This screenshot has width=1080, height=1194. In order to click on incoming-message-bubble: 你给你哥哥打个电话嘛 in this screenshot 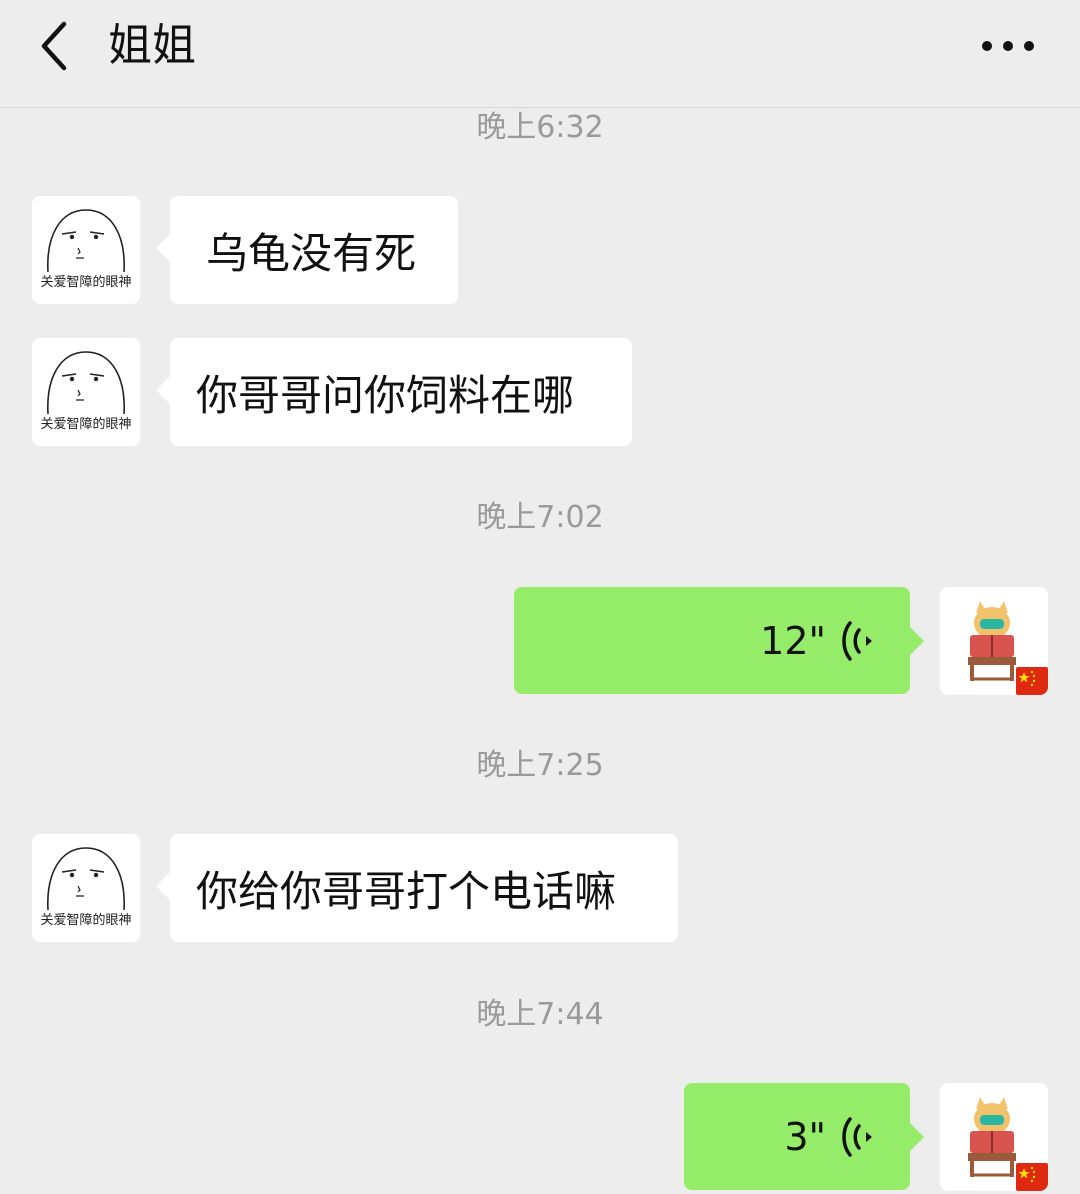, I will do `click(417, 888)`.